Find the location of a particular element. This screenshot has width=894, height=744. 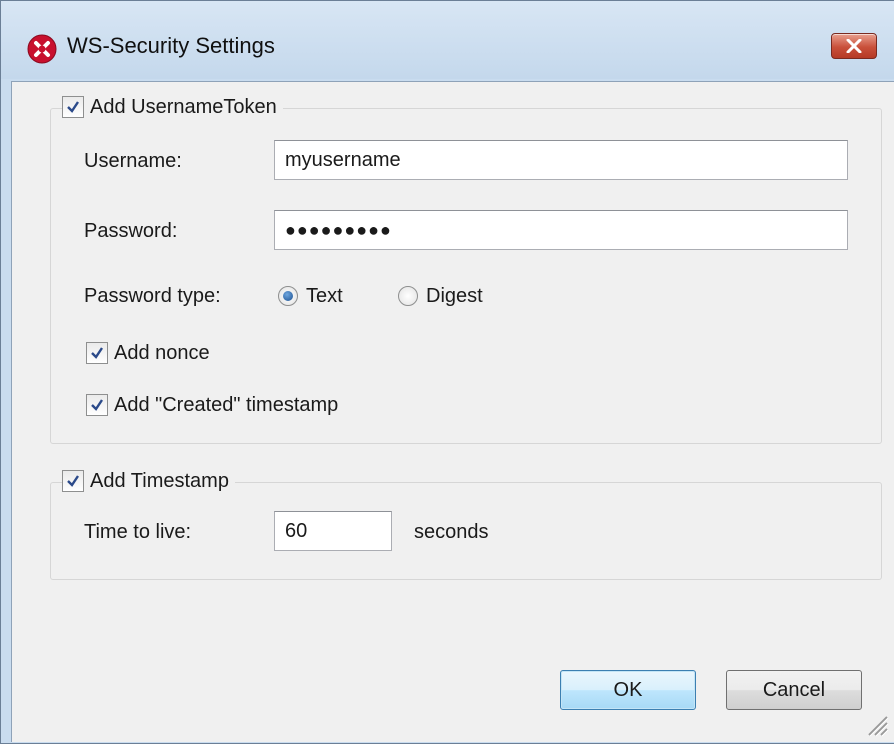

ttl-unit-label: seconds is located at coordinates (451, 532).